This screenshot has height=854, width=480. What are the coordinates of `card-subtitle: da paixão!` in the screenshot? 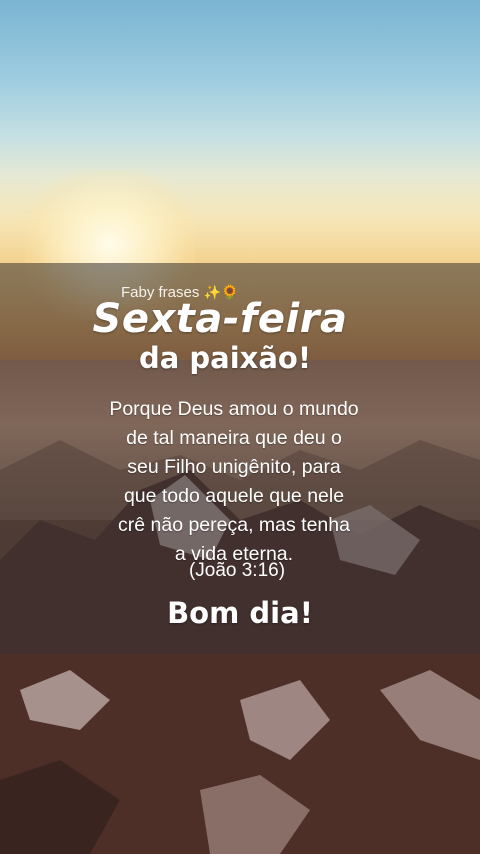 It's located at (225, 358).